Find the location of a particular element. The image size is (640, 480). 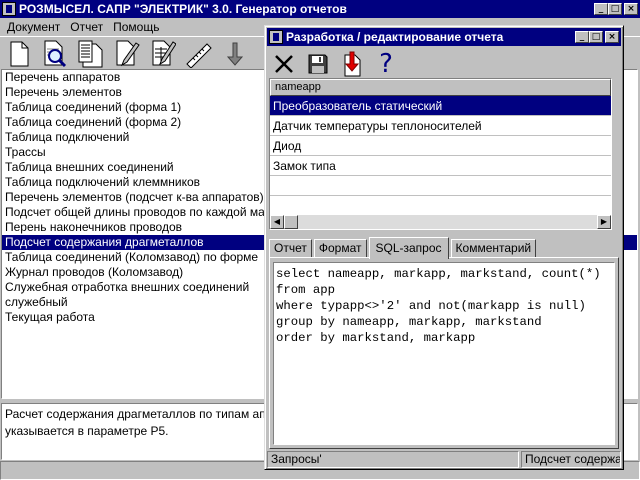

scroll-thumb is located at coordinates (291, 222).